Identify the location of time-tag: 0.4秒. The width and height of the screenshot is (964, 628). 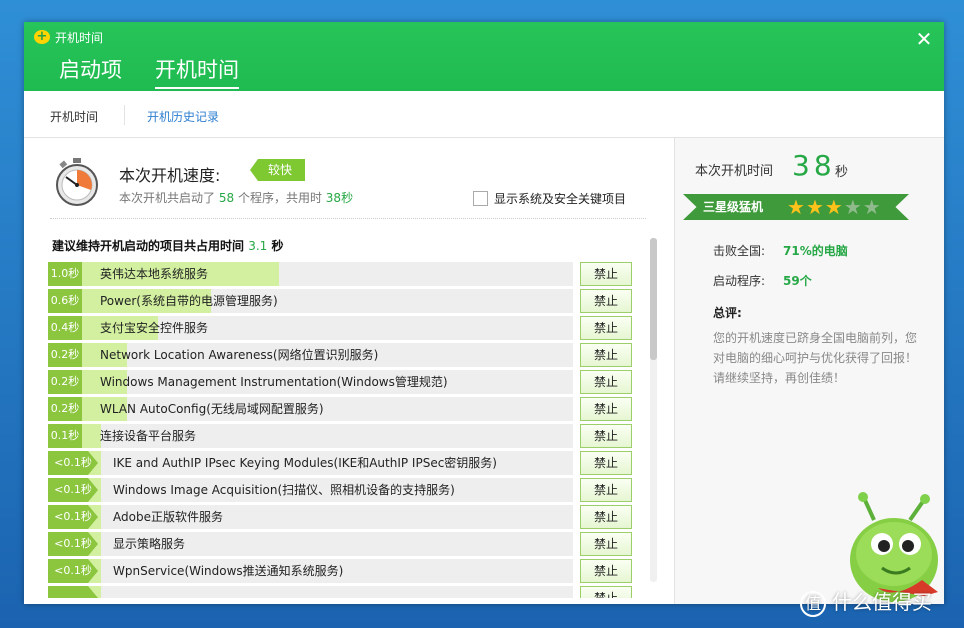
(65, 328).